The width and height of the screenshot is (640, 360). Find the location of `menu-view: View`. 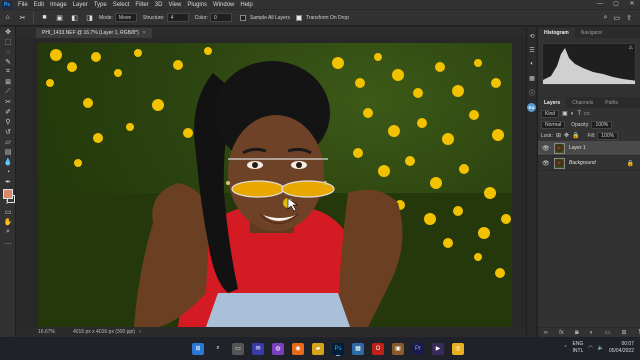

menu-view: View is located at coordinates (174, 5).